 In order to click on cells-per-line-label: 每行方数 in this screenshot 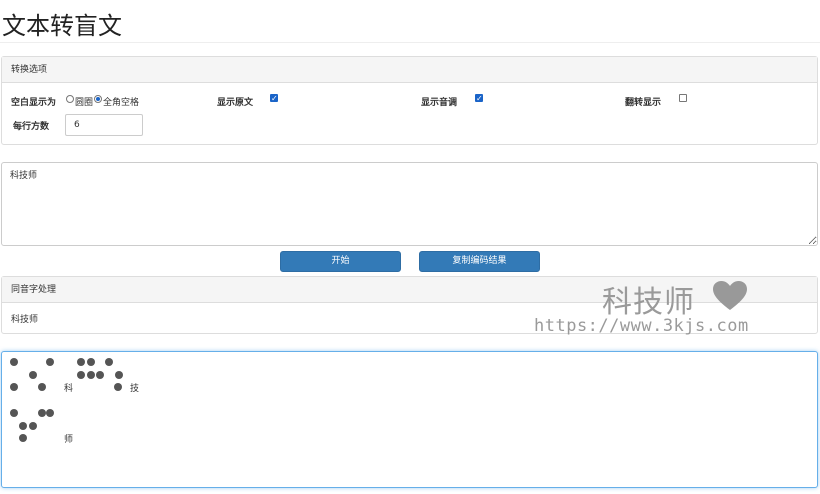, I will do `click(31, 127)`.